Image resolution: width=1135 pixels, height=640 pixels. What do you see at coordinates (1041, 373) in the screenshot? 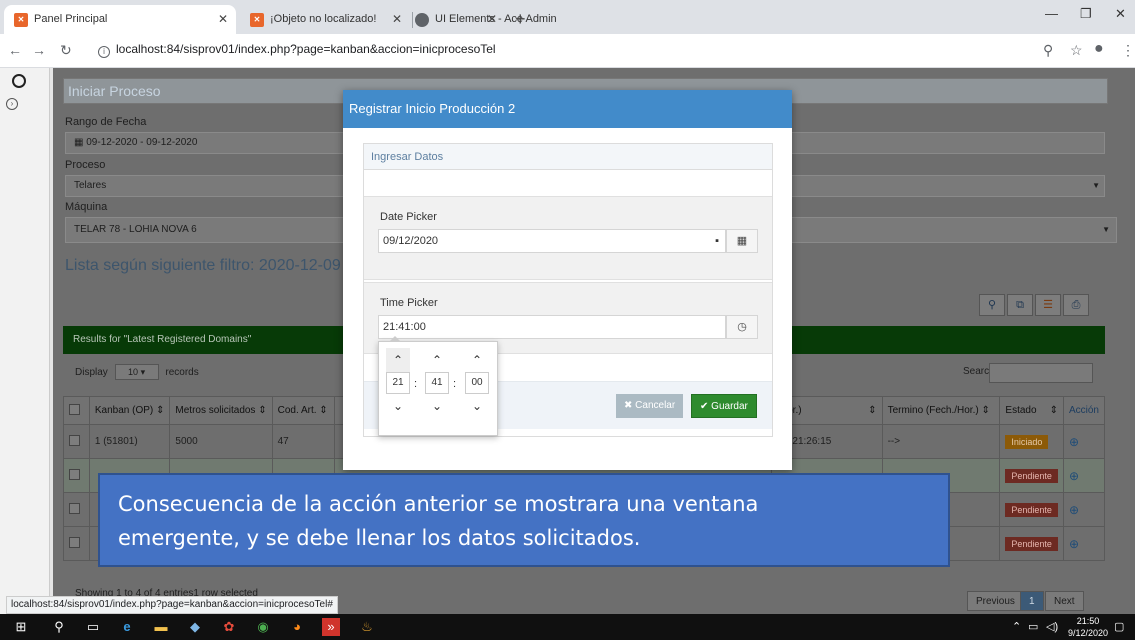
I see `search-input` at bounding box center [1041, 373].